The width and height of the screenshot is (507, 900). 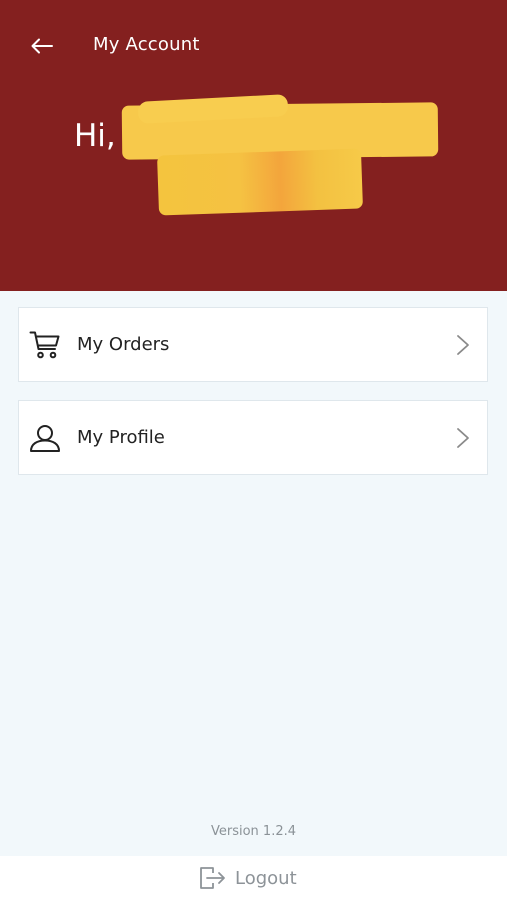 I want to click on logout-label: Logout, so click(x=266, y=878).